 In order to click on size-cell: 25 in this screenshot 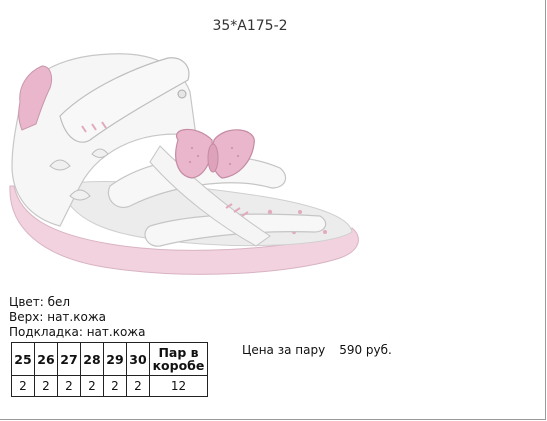, I will do `click(23, 359)`.